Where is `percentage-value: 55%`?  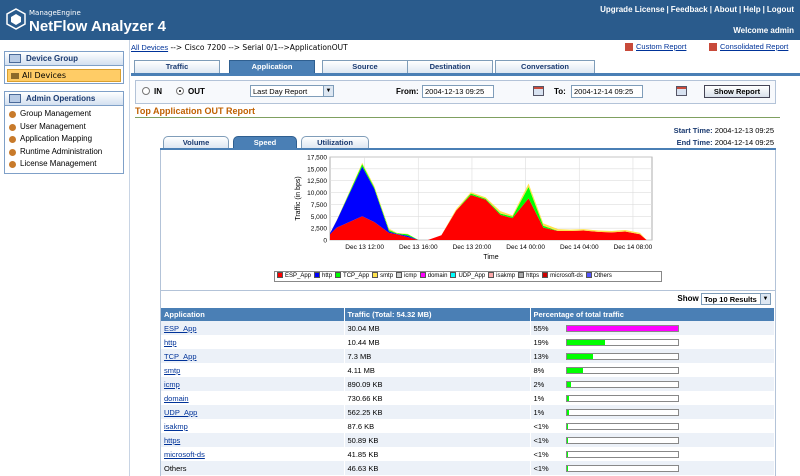 percentage-value: 55% is located at coordinates (541, 328).